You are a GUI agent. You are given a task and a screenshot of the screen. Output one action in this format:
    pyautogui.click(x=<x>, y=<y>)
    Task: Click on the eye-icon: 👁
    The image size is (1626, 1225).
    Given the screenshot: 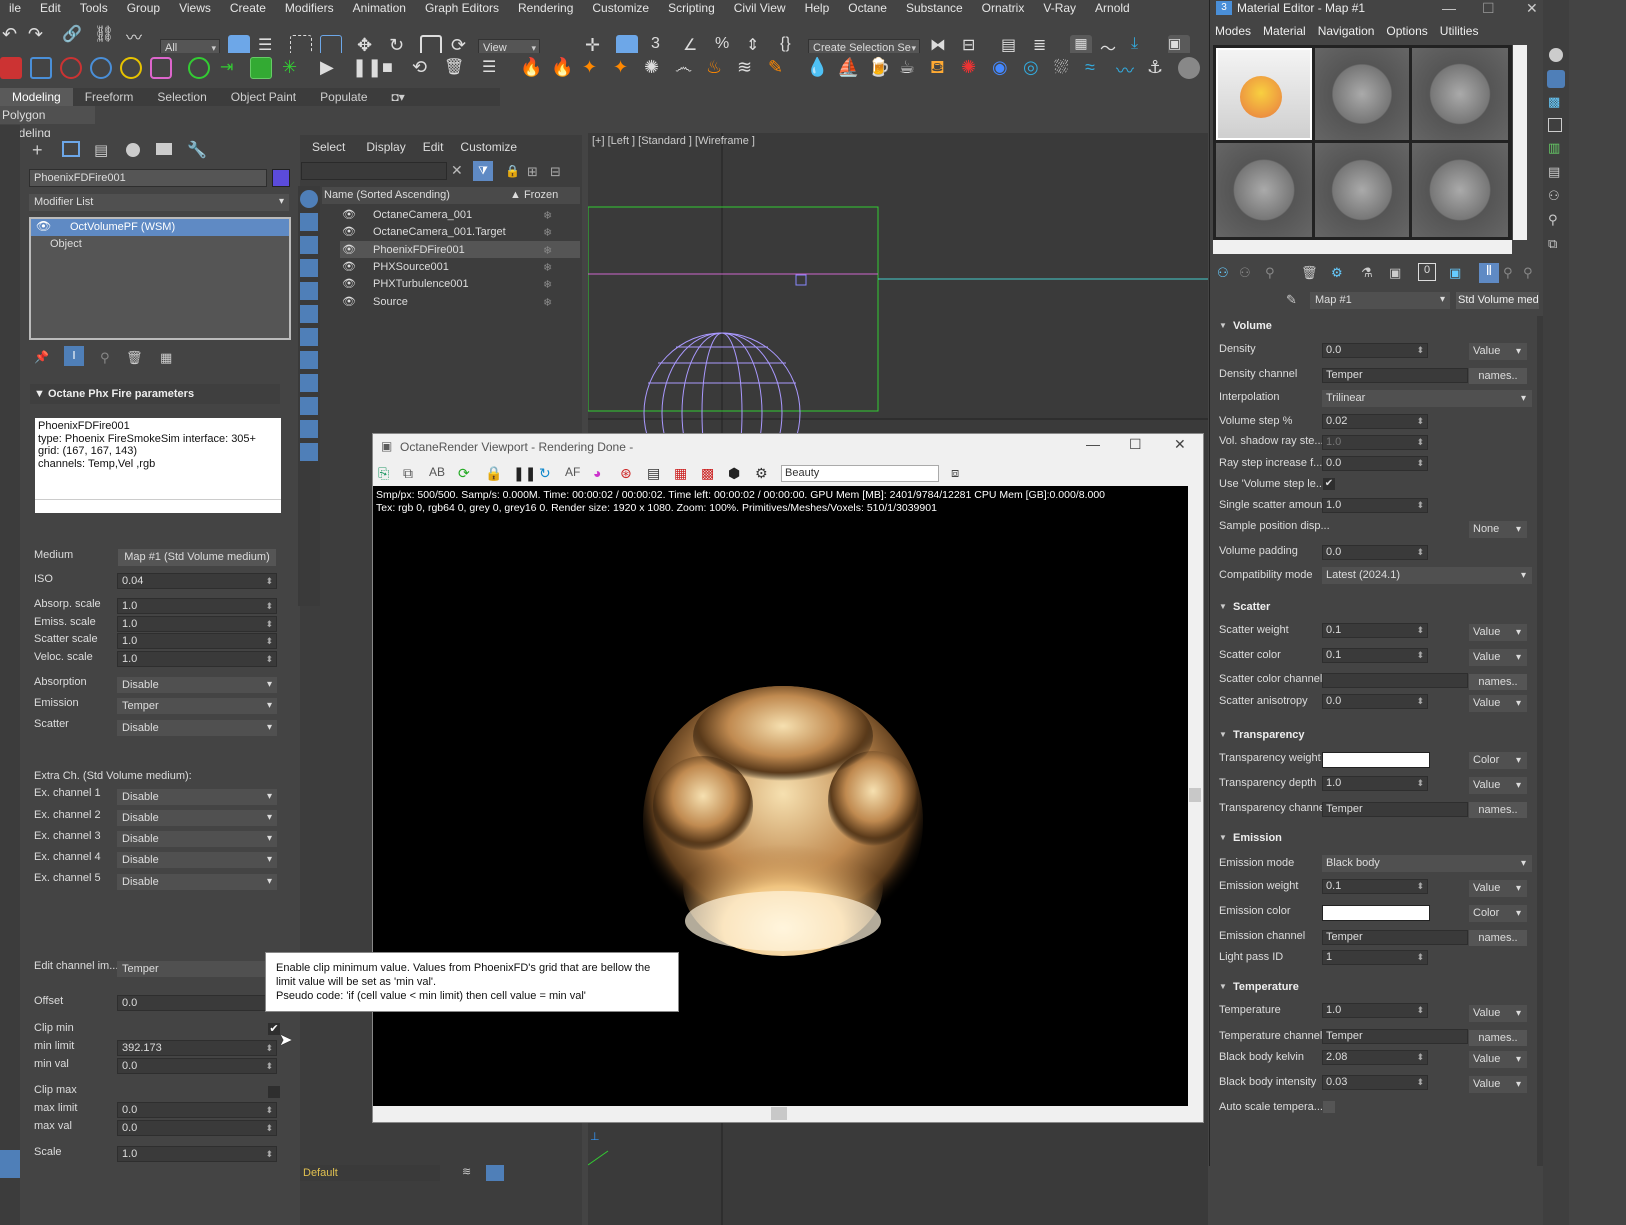 What is the action you would take?
    pyautogui.click(x=43, y=226)
    